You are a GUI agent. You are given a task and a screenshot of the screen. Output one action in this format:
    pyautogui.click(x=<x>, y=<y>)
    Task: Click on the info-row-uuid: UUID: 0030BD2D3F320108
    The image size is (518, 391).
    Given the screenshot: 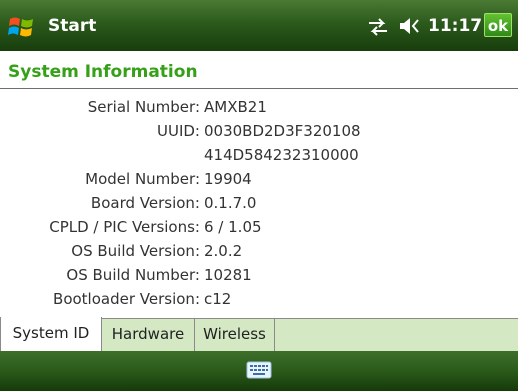 What is the action you would take?
    pyautogui.click(x=259, y=131)
    